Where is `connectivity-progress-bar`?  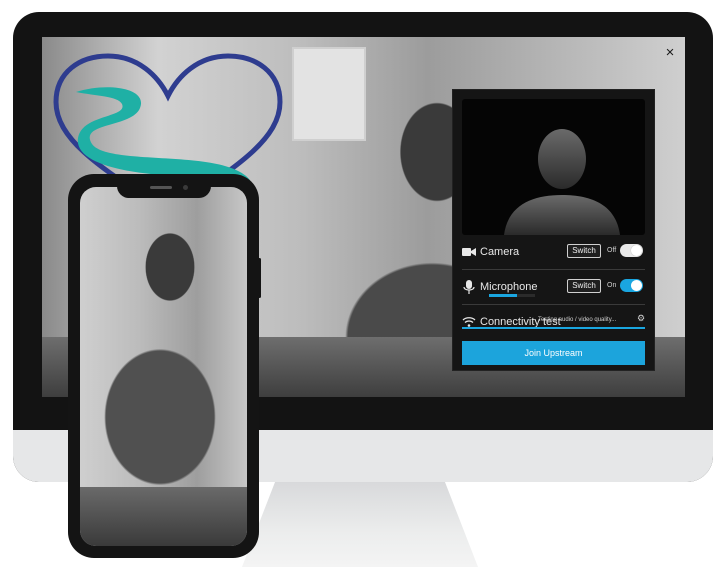
connectivity-progress-bar is located at coordinates (553, 328).